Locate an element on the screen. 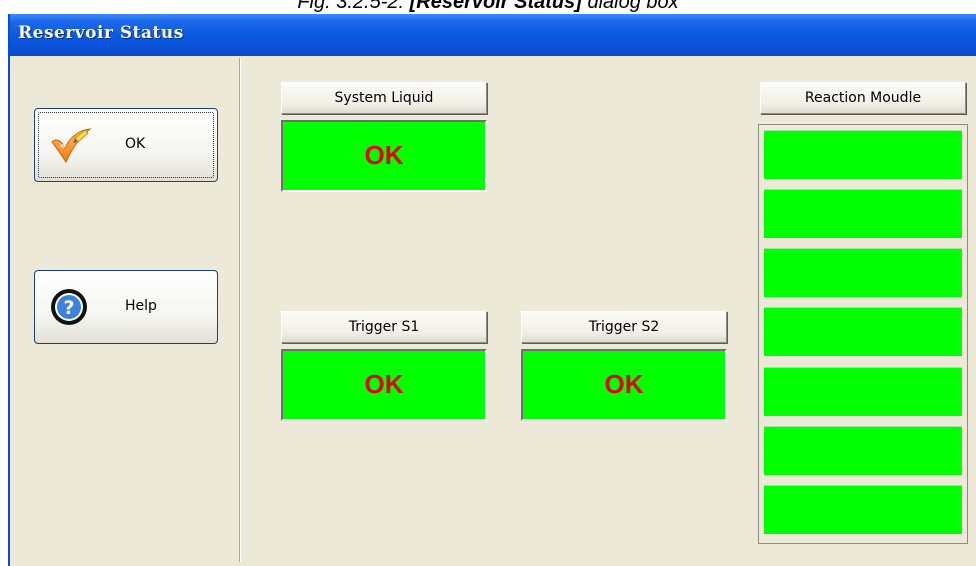 Image resolution: width=976 pixels, height=566 pixels. caption-suffix: dialog box is located at coordinates (630, 6).